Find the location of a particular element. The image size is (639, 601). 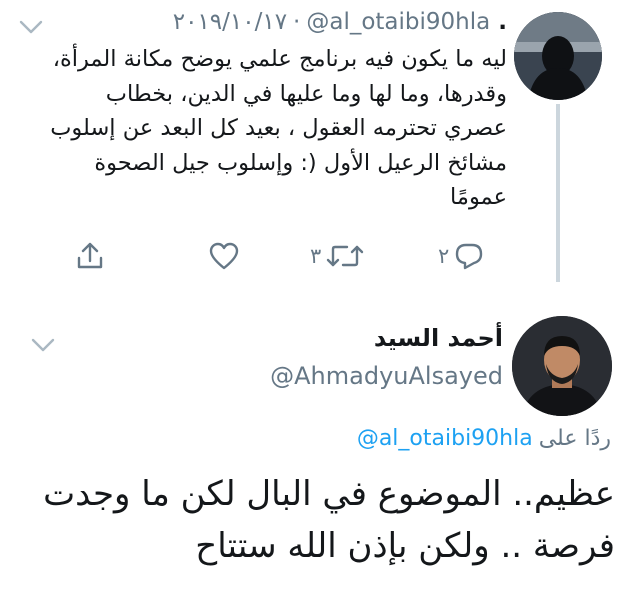

thread-line is located at coordinates (558, 193).